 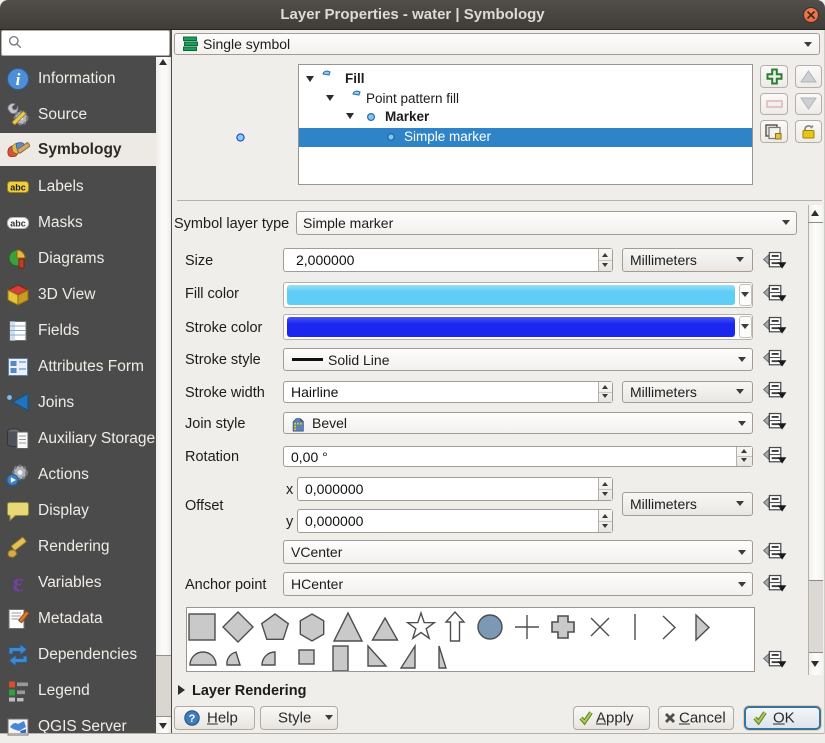 I want to click on svg-text: i, so click(x=18, y=79).